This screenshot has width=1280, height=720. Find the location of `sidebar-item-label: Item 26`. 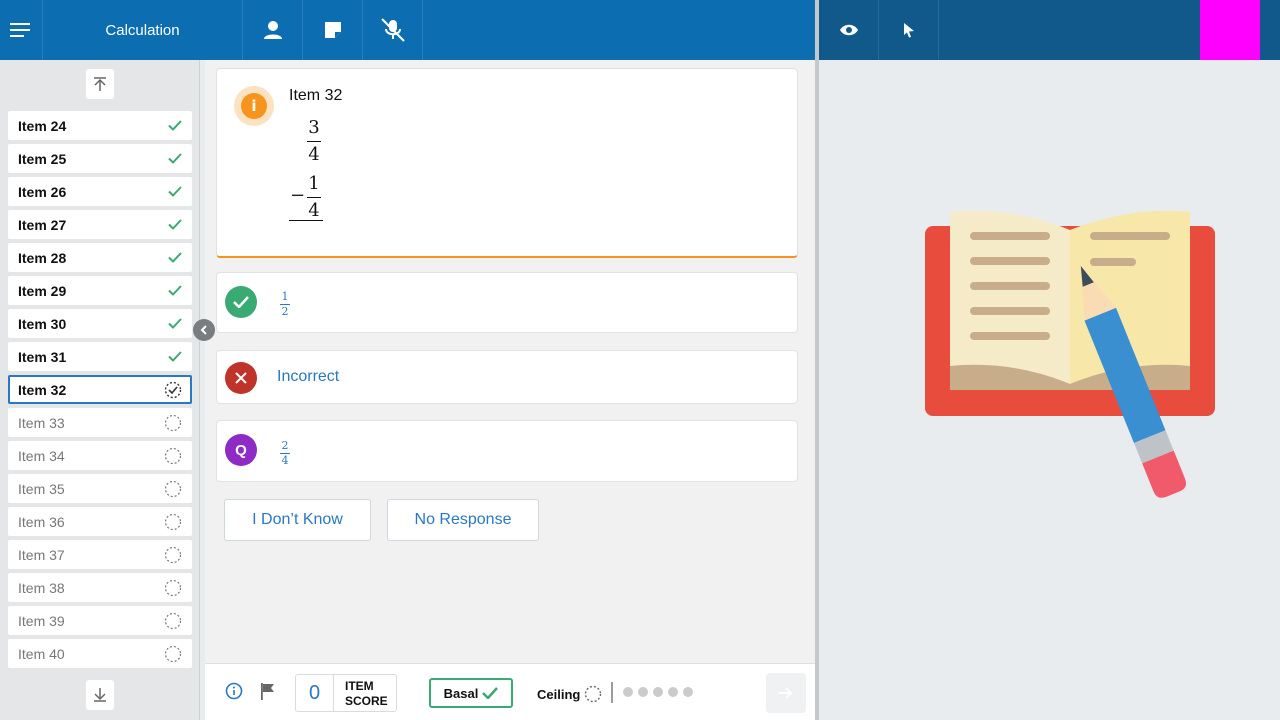

sidebar-item-label: Item 26 is located at coordinates (42, 191).